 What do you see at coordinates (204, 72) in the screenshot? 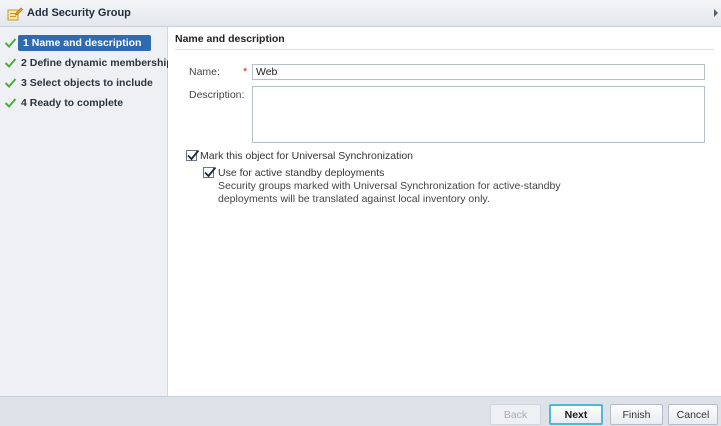
I see `name-label: Name:` at bounding box center [204, 72].